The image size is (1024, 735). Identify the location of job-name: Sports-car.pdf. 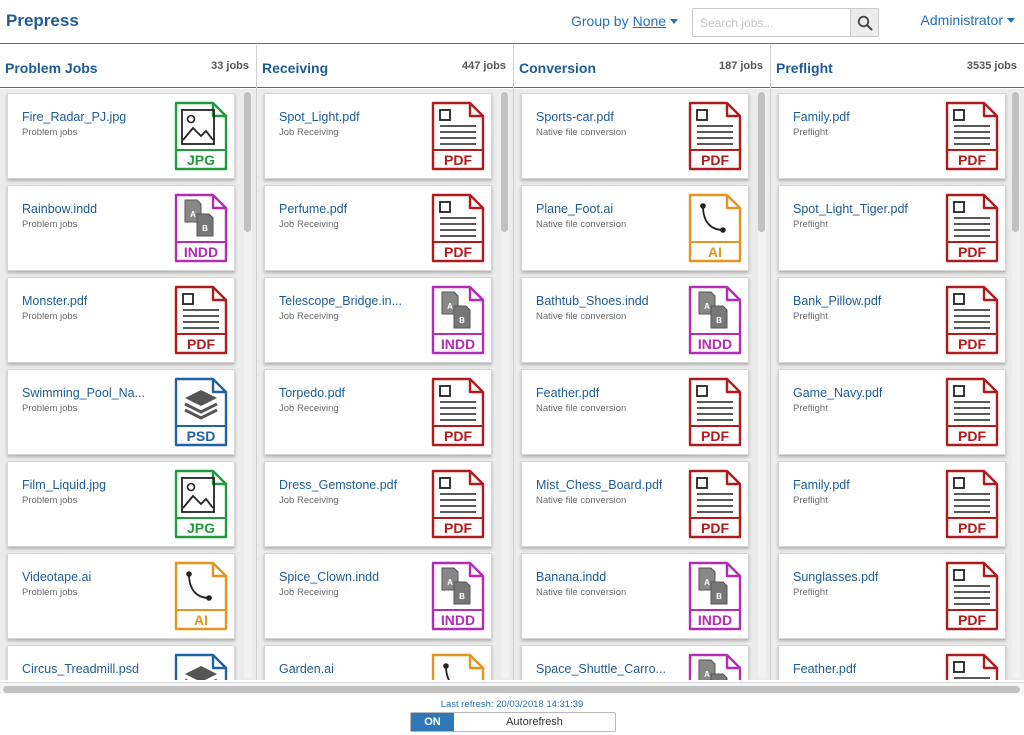
(575, 117).